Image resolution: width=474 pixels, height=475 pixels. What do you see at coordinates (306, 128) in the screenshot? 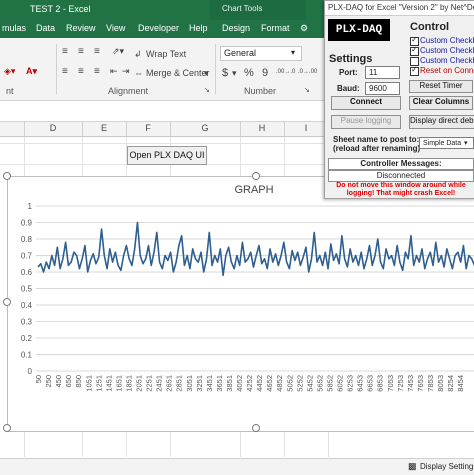
I see `column-header-i: I` at bounding box center [306, 128].